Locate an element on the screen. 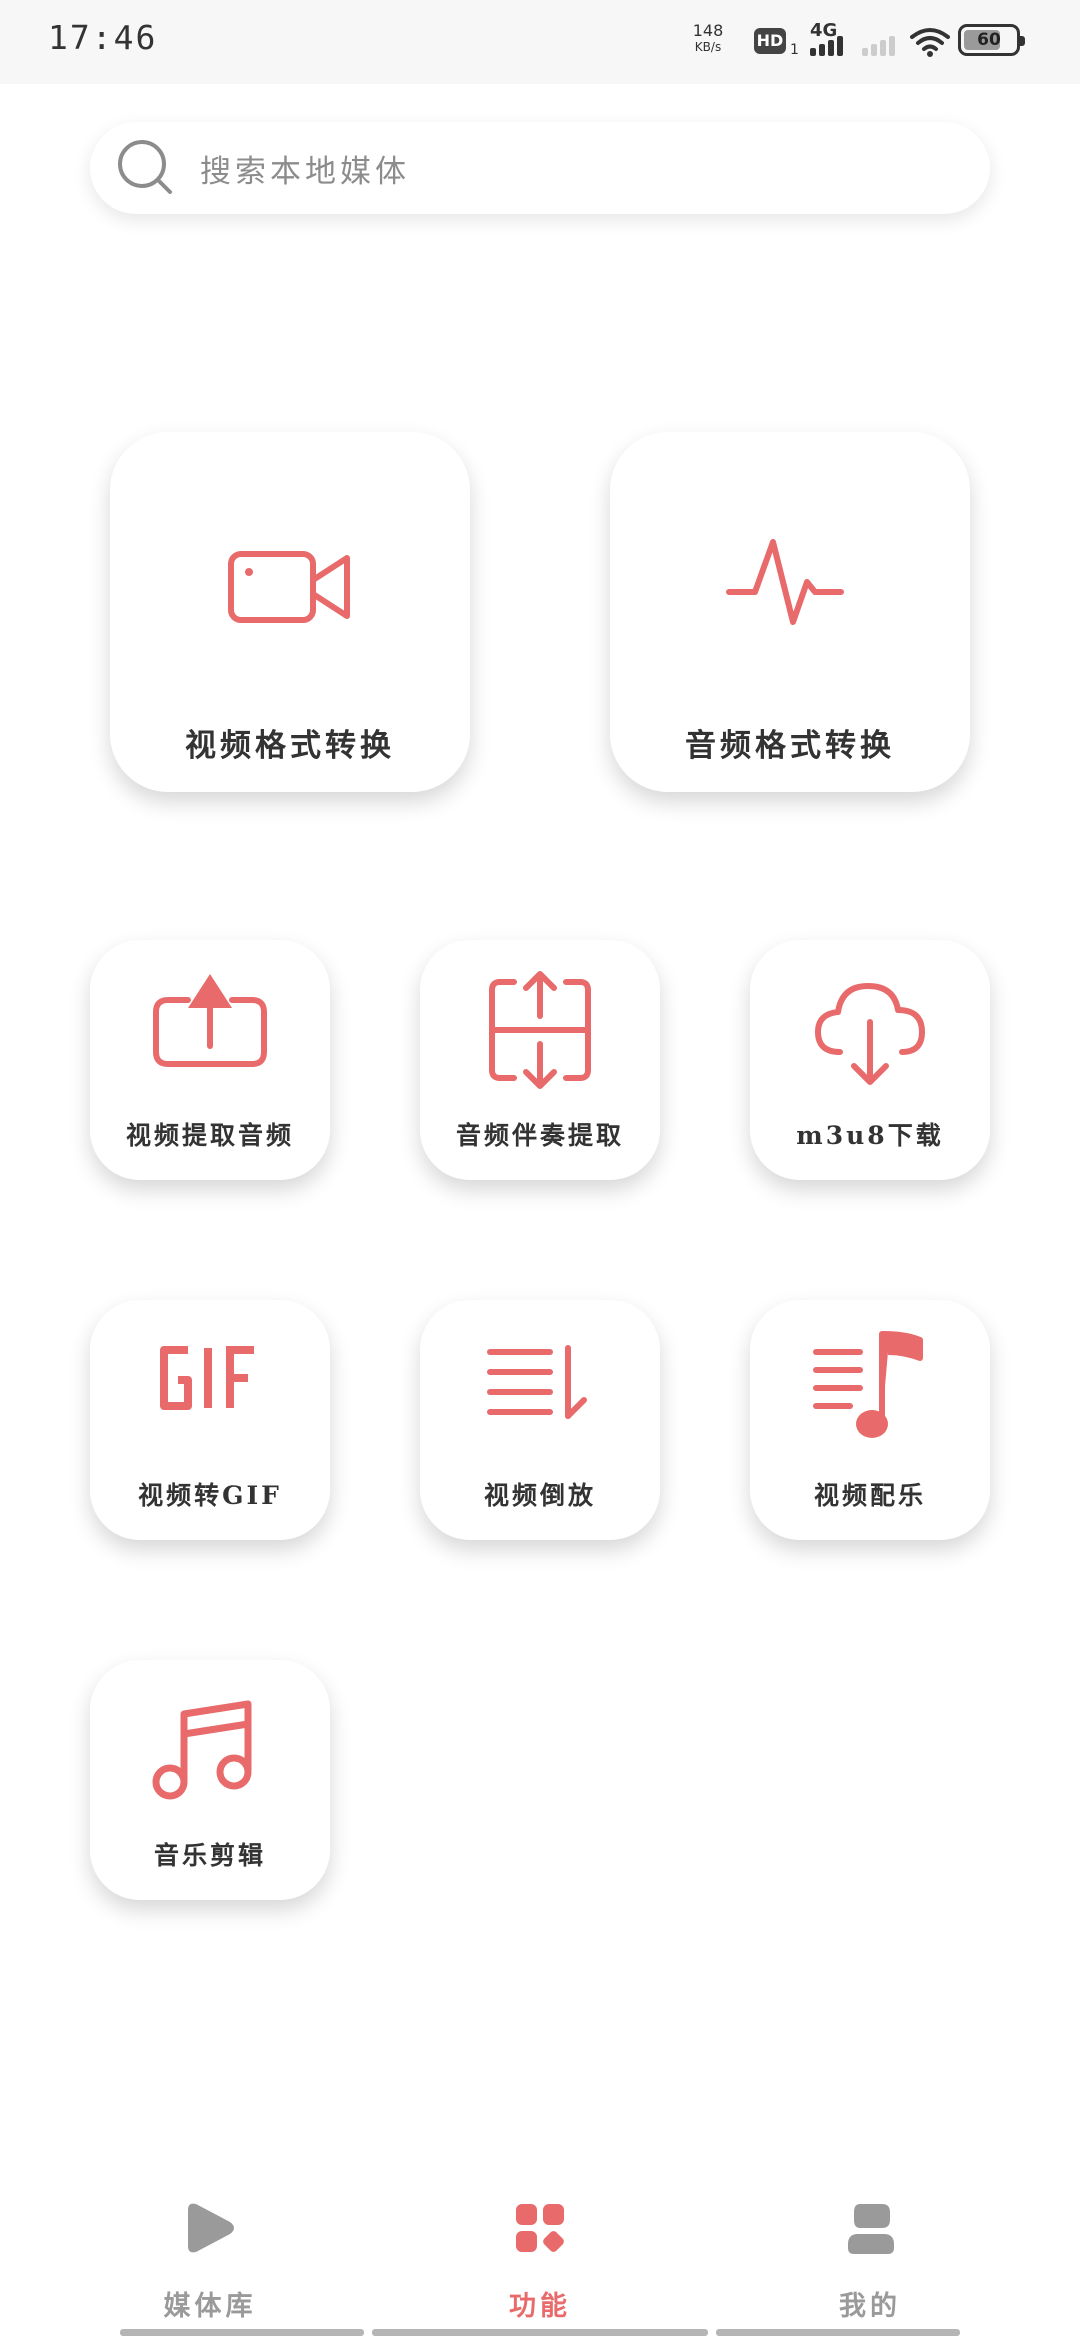  audio-wave-icon is located at coordinates (785, 582).